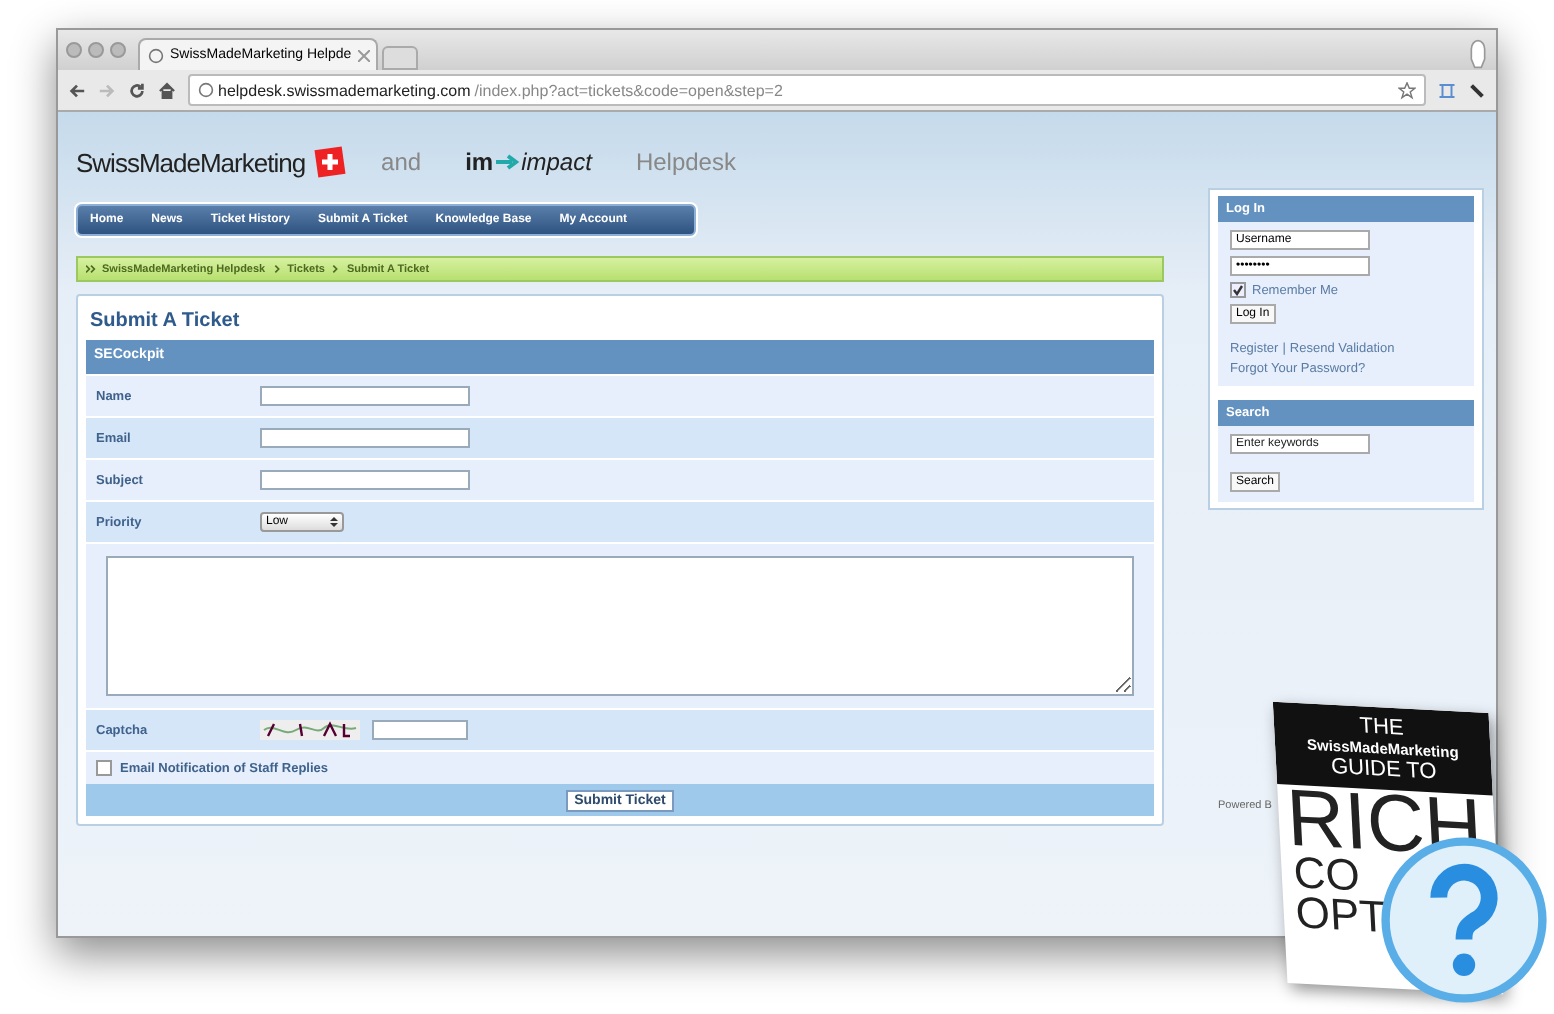  What do you see at coordinates (807, 90) in the screenshot?
I see `address-field: helpdesk.swissmademarketing.com /index.php?act=tickets&code=open&step=2` at bounding box center [807, 90].